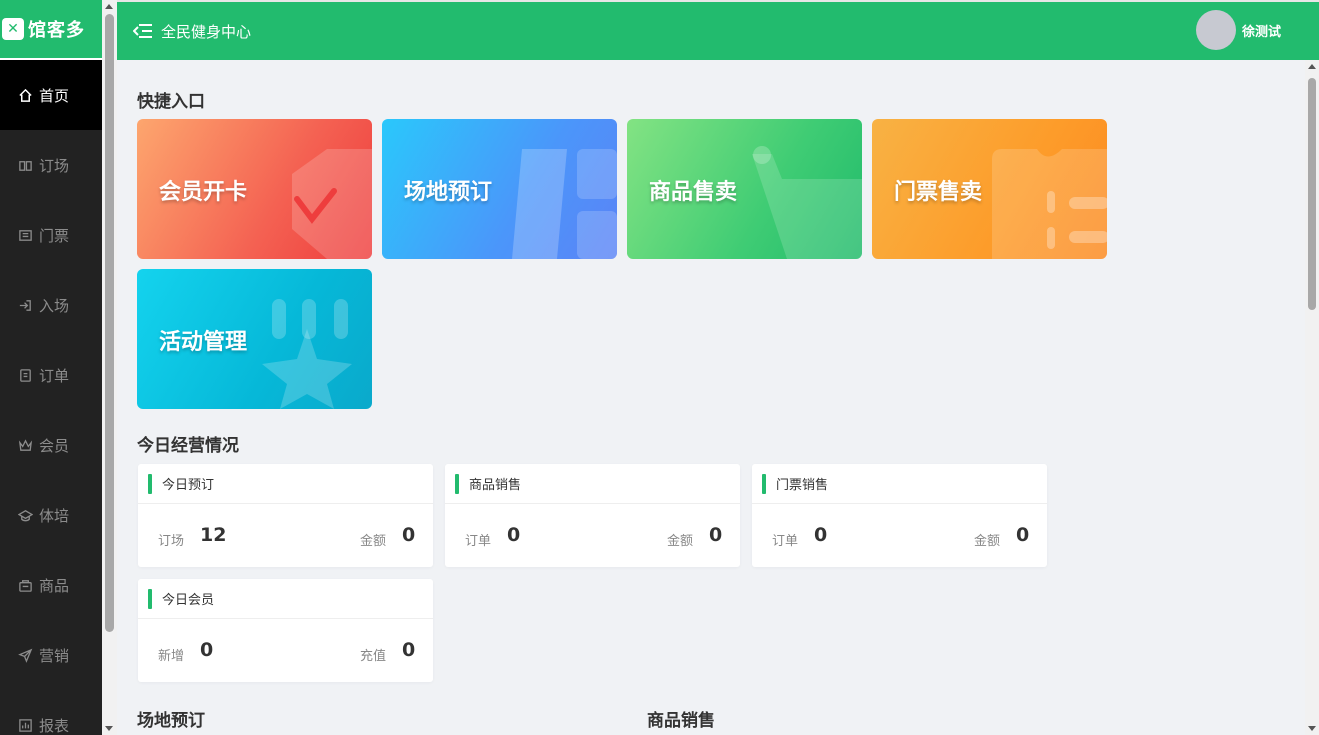 This screenshot has height=735, width=1319. What do you see at coordinates (1261, 30) in the screenshot?
I see `username: 徐测试` at bounding box center [1261, 30].